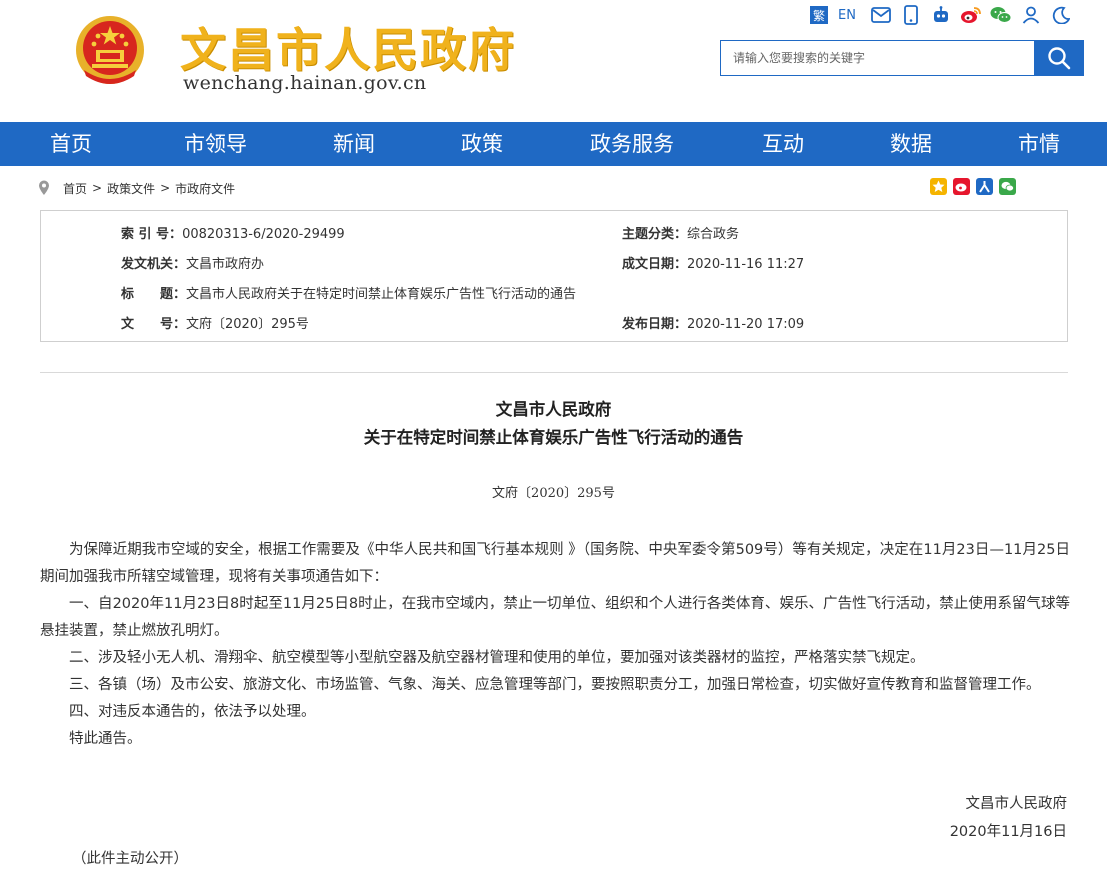 The image size is (1107, 892). Describe the element at coordinates (553, 61) in the screenshot. I see `site-header: 文昌市人民政府 wenchang.hainan.gov.cn 繁 EN` at that location.